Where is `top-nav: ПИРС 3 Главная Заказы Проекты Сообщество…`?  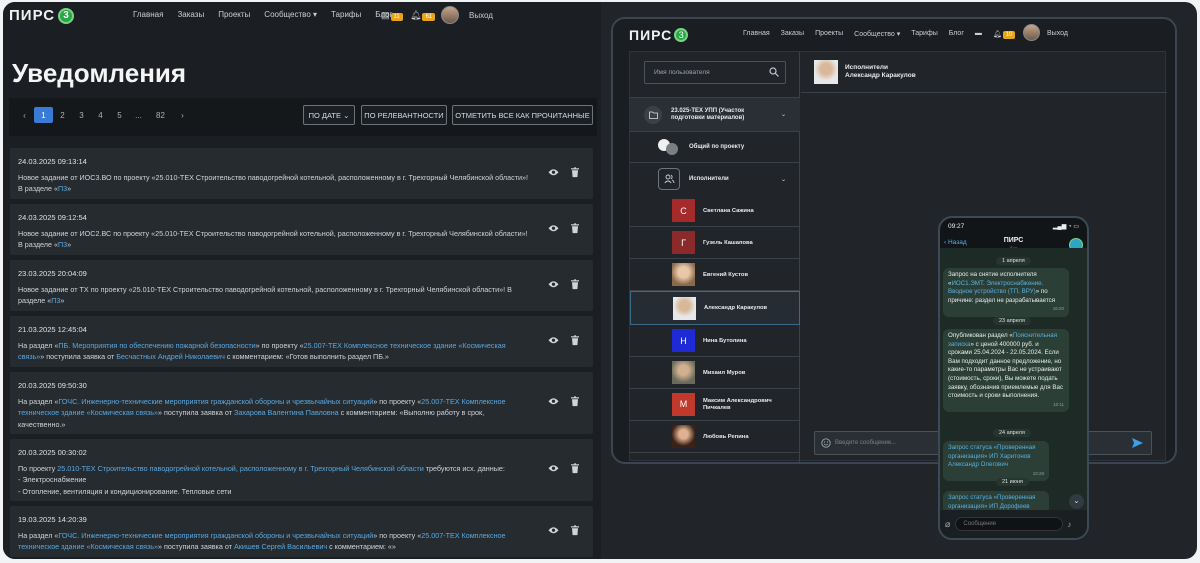 top-nav: ПИРС 3 Главная Заказы Проекты Сообщество… is located at coordinates (302, 16).